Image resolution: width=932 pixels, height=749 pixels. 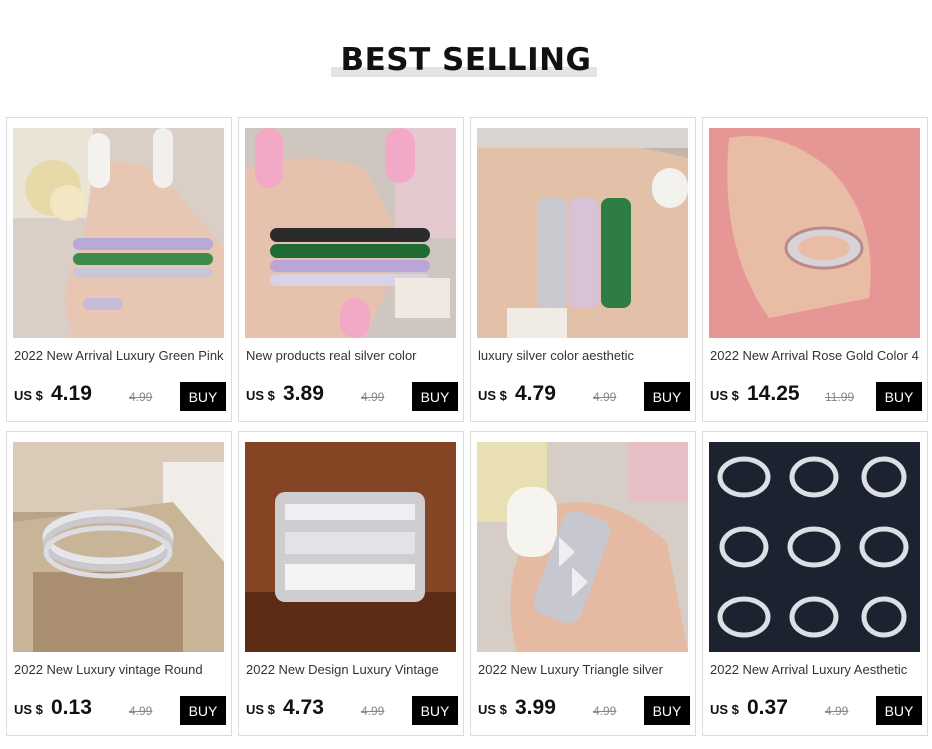 What do you see at coordinates (71, 707) in the screenshot?
I see `product-price: 0.13` at bounding box center [71, 707].